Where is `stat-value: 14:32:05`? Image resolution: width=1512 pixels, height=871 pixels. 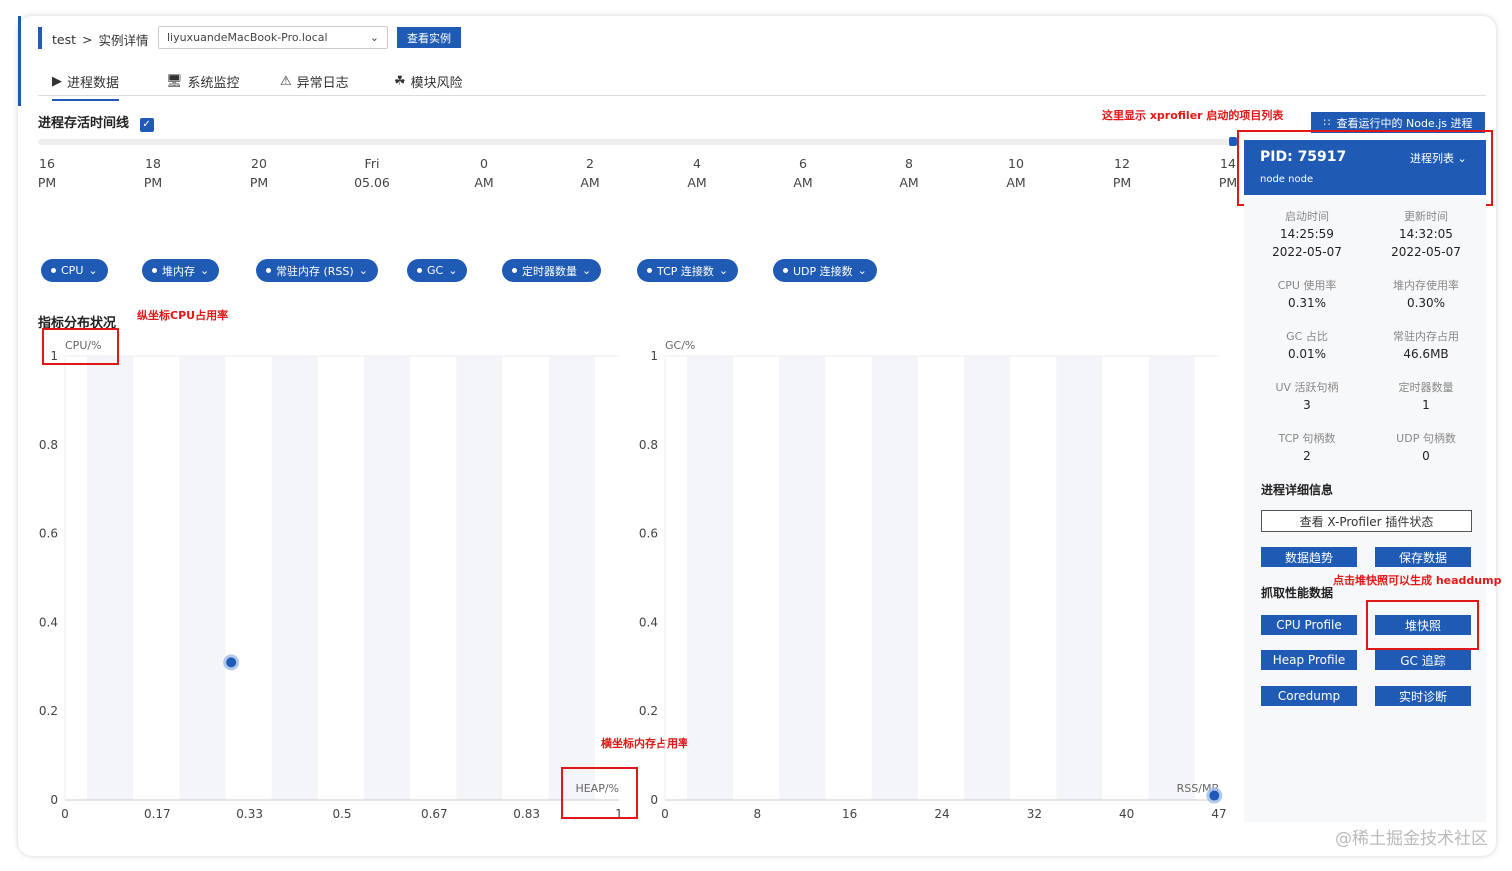
stat-value: 14:32:05 is located at coordinates (1426, 234).